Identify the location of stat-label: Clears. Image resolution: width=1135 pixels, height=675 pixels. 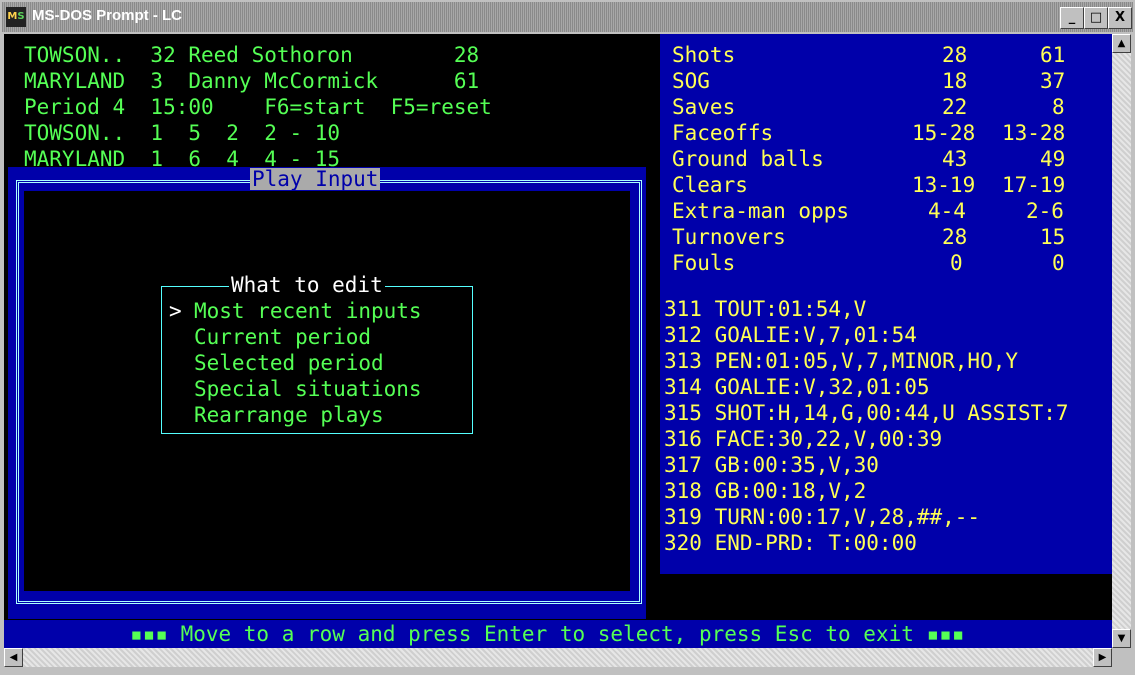
(710, 185).